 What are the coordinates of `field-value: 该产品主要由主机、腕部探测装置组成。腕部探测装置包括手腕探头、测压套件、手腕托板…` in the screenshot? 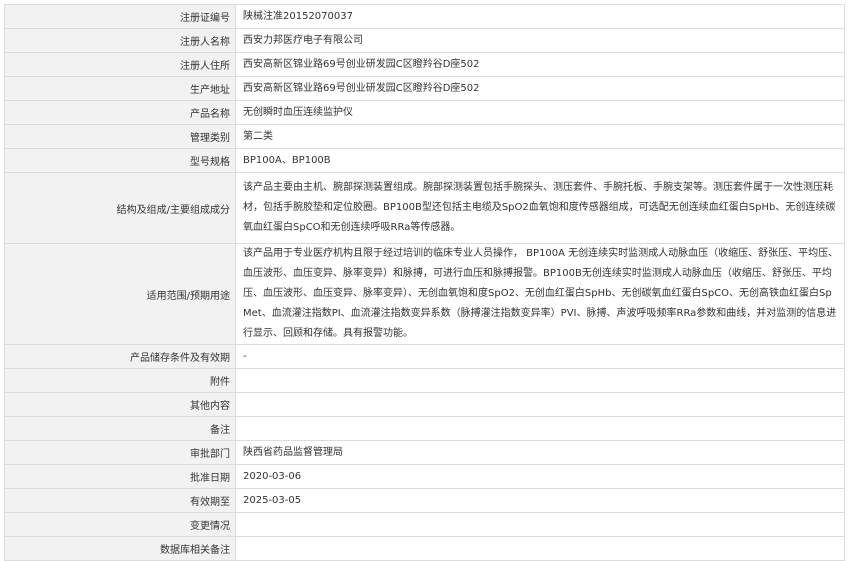 It's located at (540, 208).